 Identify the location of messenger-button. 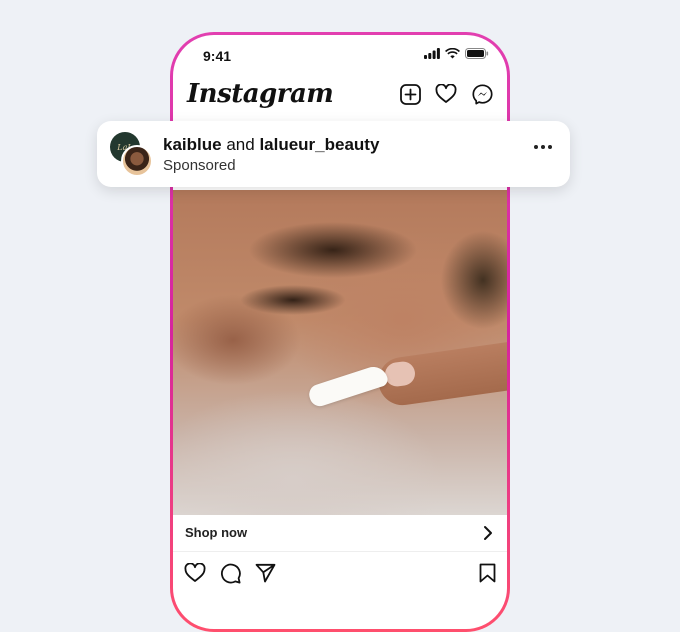
(482, 94).